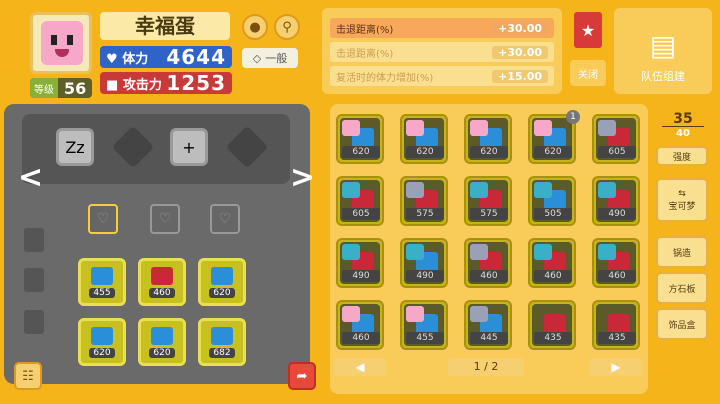  What do you see at coordinates (360, 367) in the screenshot?
I see `prev-page-icon: ◀` at bounding box center [360, 367].